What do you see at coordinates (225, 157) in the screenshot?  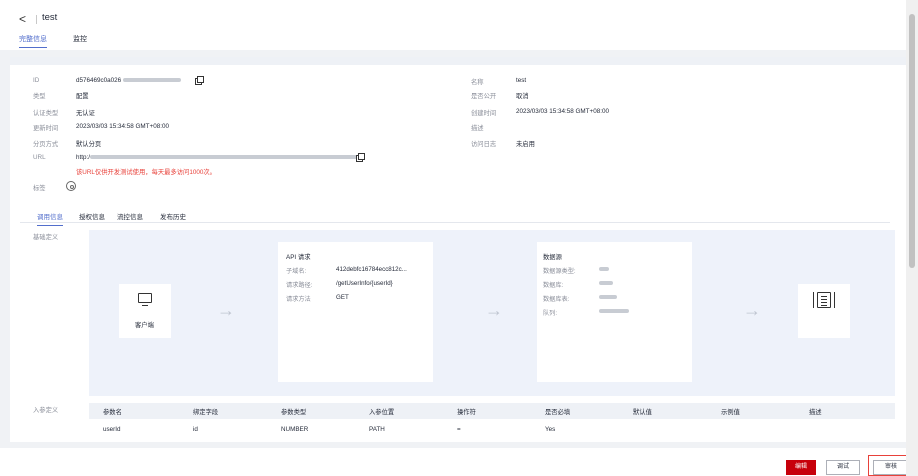 I see `redacted-url` at bounding box center [225, 157].